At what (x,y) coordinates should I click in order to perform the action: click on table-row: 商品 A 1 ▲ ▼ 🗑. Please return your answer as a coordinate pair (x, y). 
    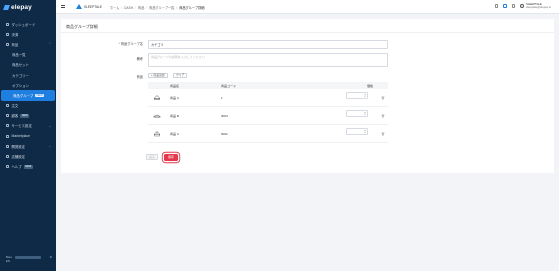
    Looking at the image, I should click on (268, 98).